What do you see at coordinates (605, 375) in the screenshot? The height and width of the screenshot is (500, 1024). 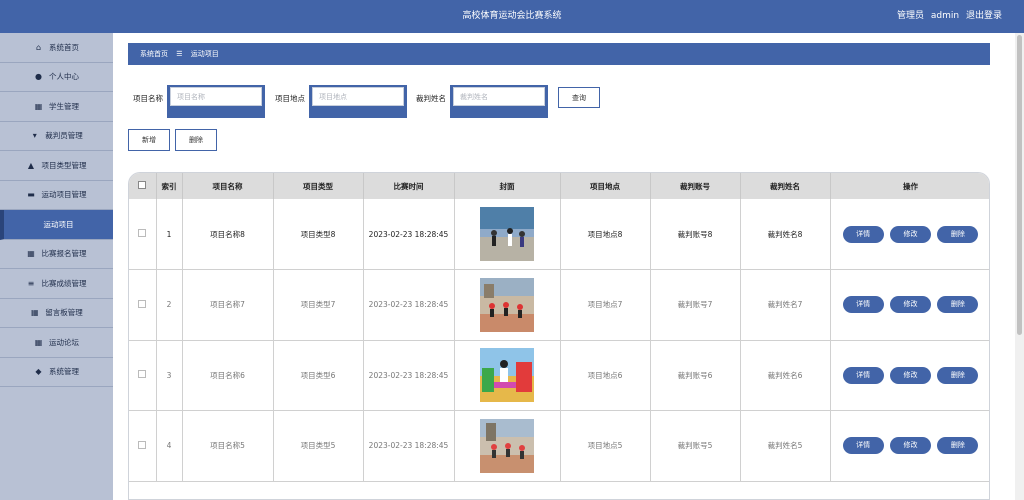 I see `row-location: 项目地点6` at bounding box center [605, 375].